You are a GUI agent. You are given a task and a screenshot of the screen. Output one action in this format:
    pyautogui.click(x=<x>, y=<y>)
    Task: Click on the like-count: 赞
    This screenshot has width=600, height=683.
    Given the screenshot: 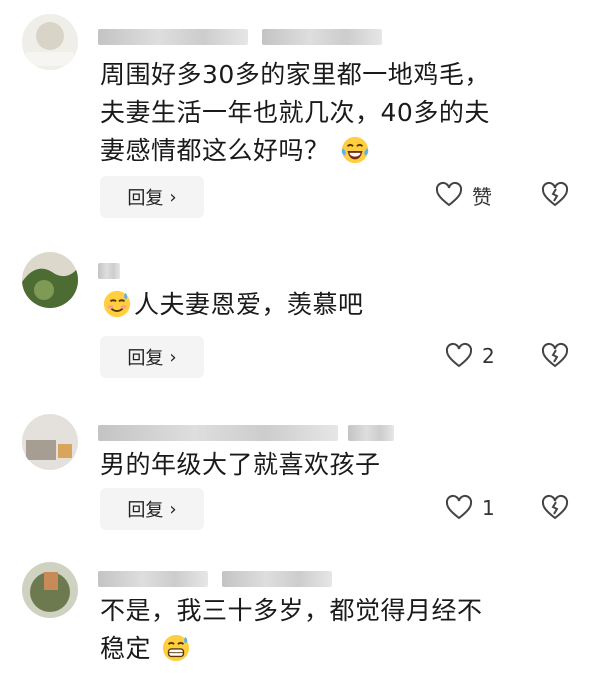 What is the action you would take?
    pyautogui.click(x=482, y=196)
    